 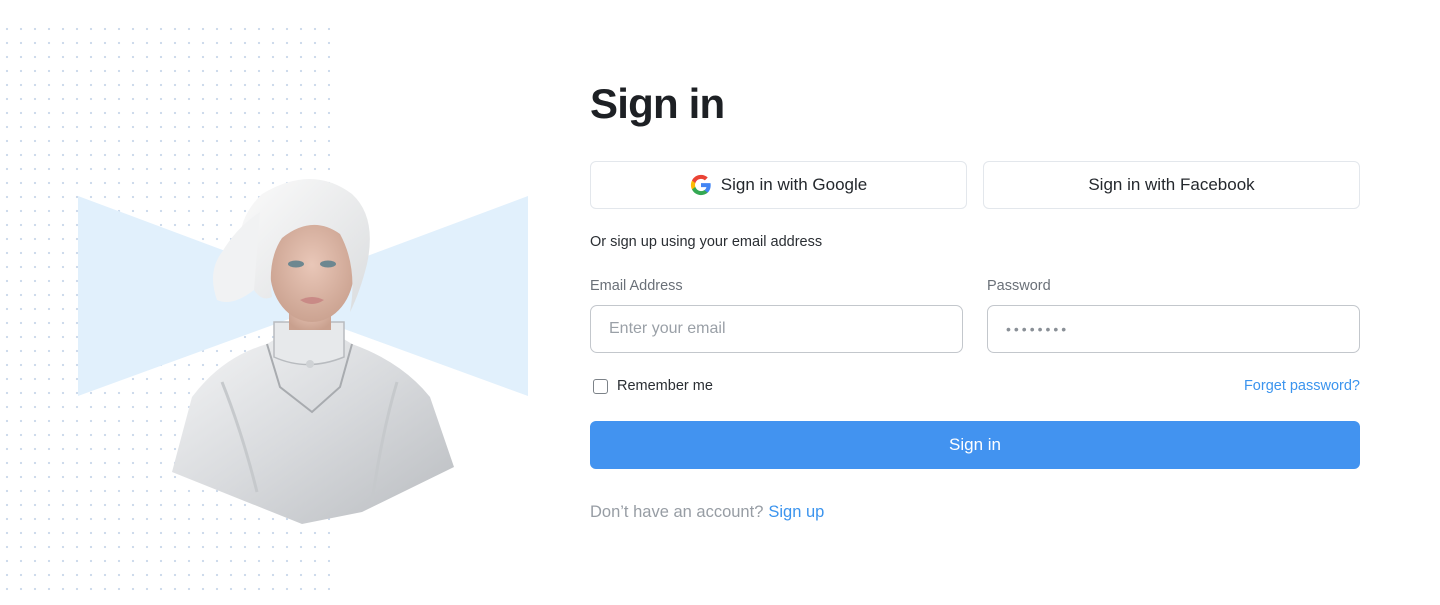 I want to click on portrait-image, so click(x=313, y=351).